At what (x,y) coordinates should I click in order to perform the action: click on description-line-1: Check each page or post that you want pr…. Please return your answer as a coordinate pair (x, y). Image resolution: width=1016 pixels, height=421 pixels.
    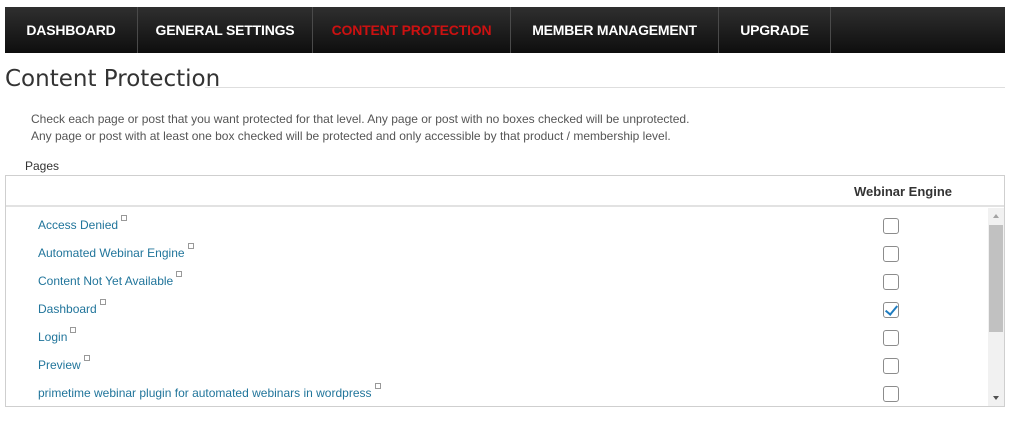
    Looking at the image, I should click on (360, 119).